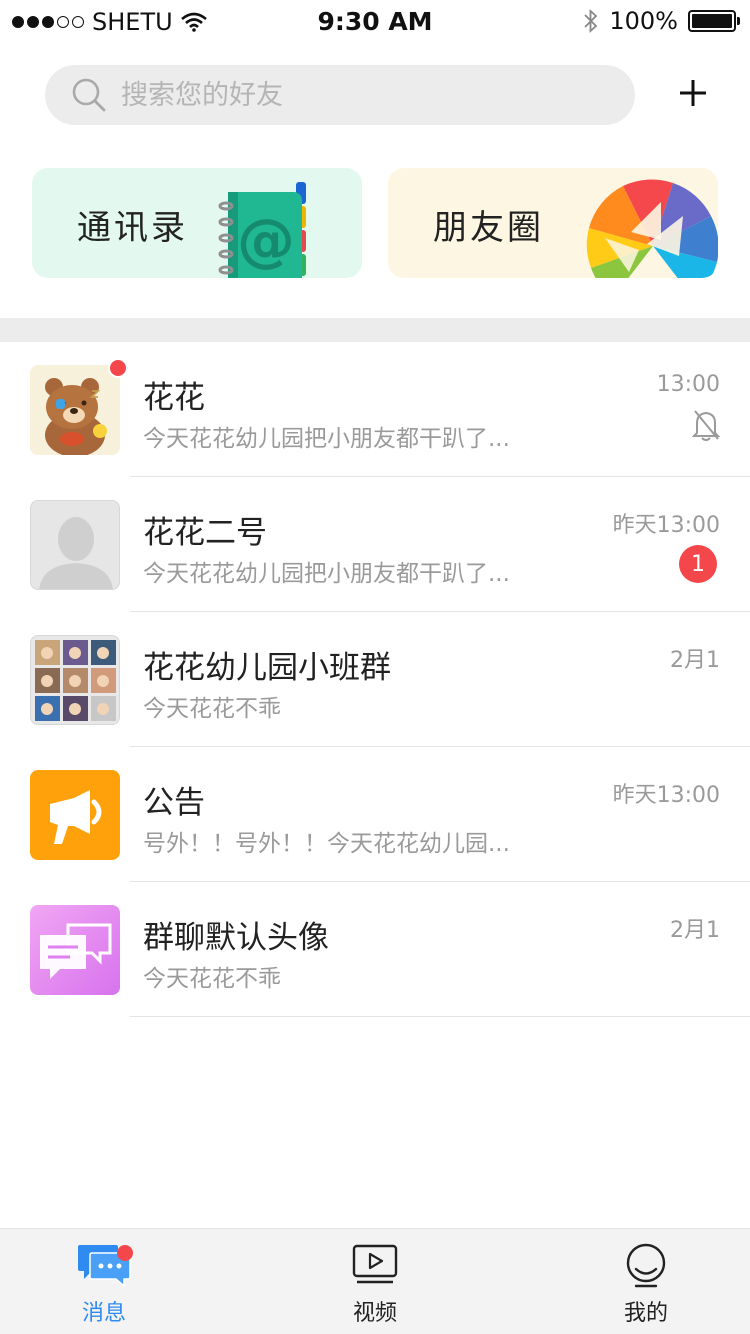 The height and width of the screenshot is (1334, 750). I want to click on group-member-grid-image, so click(75, 680).